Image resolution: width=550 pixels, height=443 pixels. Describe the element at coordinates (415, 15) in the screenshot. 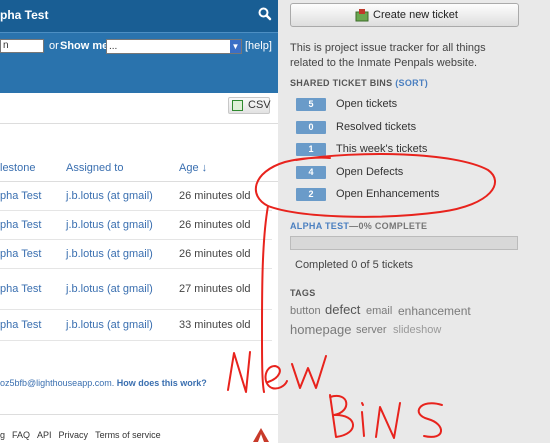

I see `create-ticket-label: Create new ticket` at that location.